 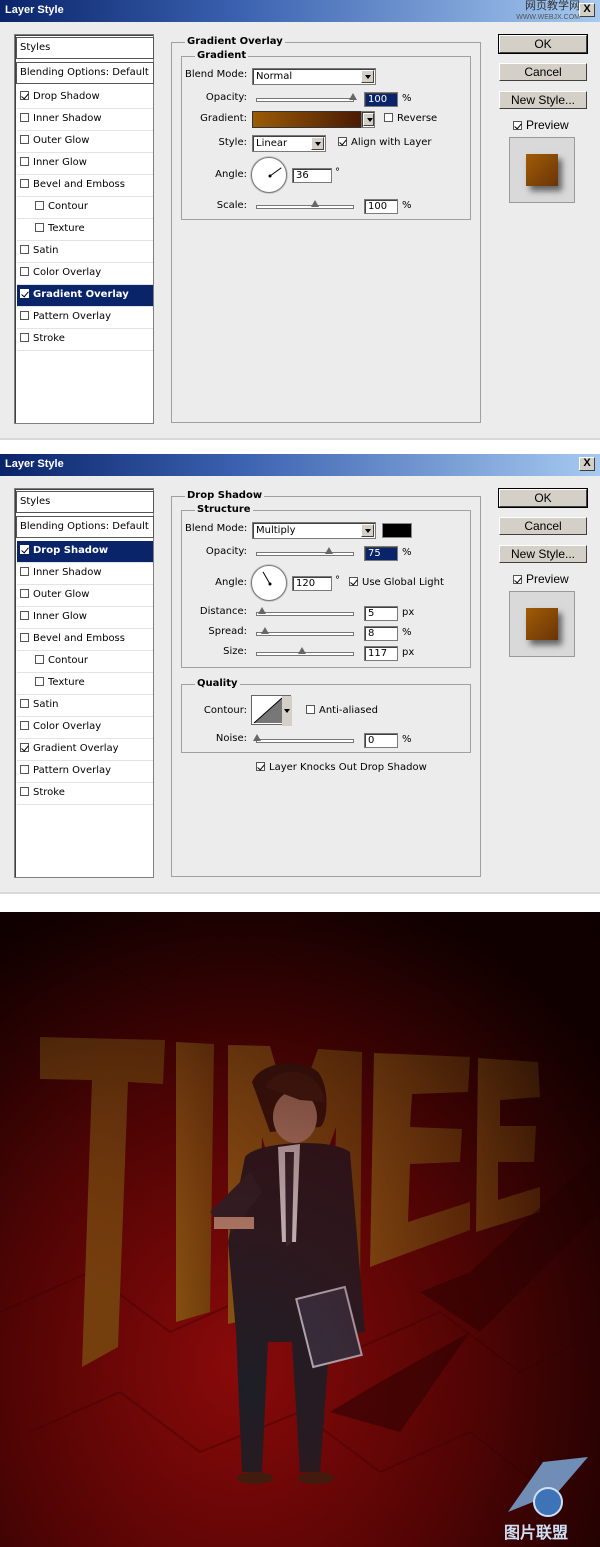 What do you see at coordinates (381, 653) in the screenshot?
I see `size-field: 117` at bounding box center [381, 653].